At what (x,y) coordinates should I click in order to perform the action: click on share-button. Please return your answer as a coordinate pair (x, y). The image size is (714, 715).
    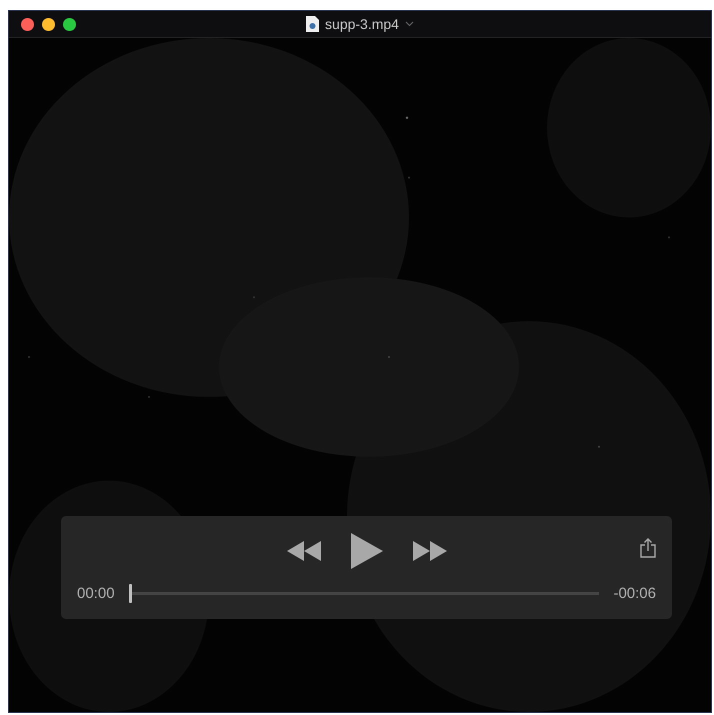
    Looking at the image, I should click on (648, 548).